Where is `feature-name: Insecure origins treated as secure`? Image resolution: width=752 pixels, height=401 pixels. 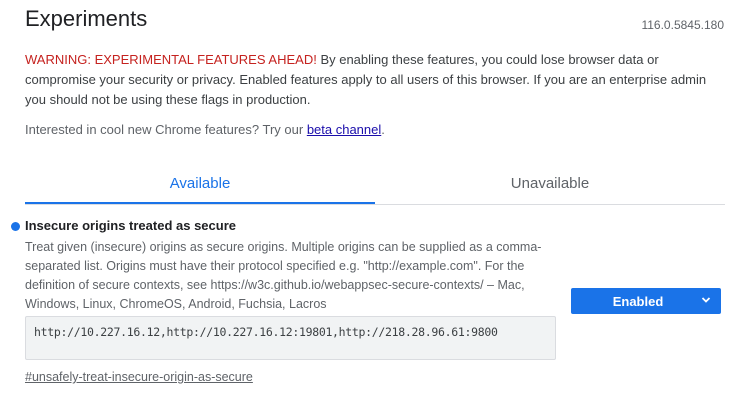
feature-name: Insecure origins treated as secure is located at coordinates (130, 225).